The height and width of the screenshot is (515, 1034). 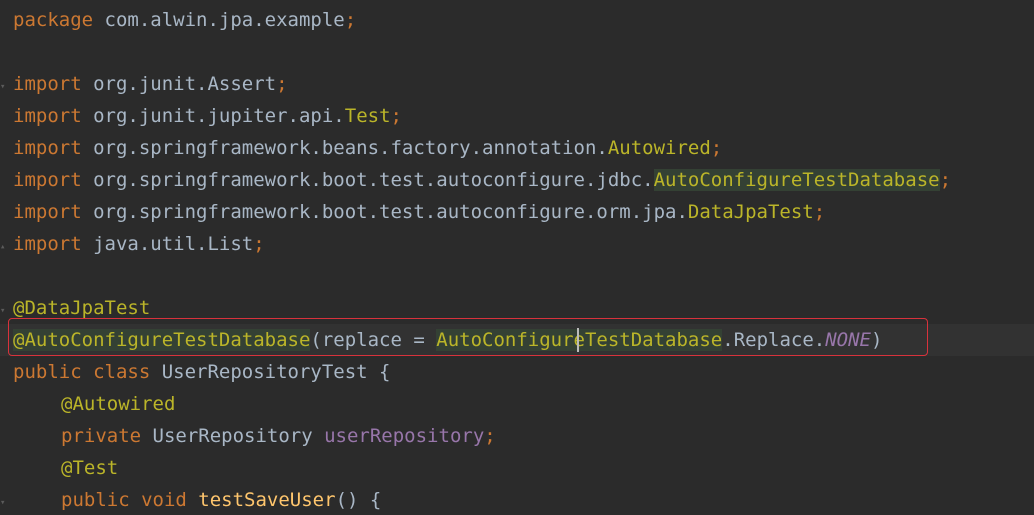 What do you see at coordinates (367, 116) in the screenshot?
I see `class-reference: Test` at bounding box center [367, 116].